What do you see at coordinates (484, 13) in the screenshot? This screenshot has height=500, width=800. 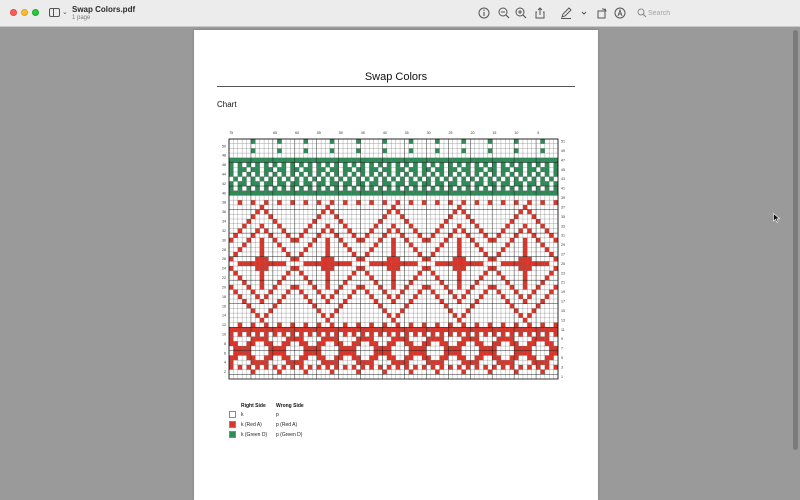 I see `info-button` at bounding box center [484, 13].